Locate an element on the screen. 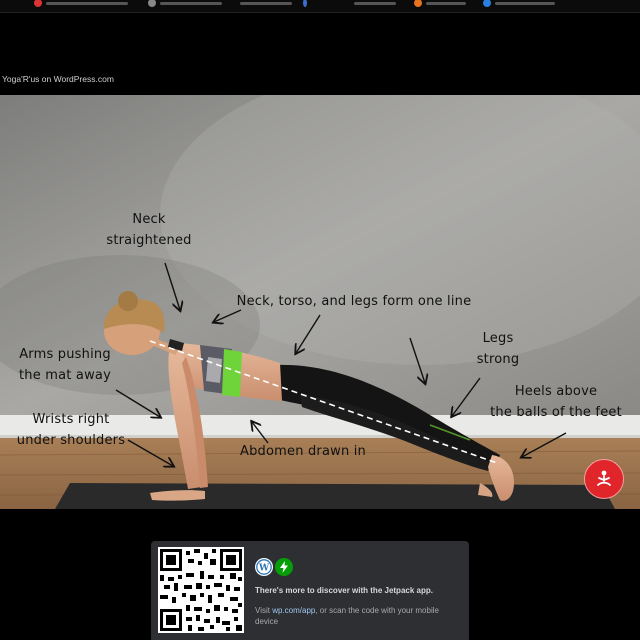  yoga-pose-icon is located at coordinates (604, 478).